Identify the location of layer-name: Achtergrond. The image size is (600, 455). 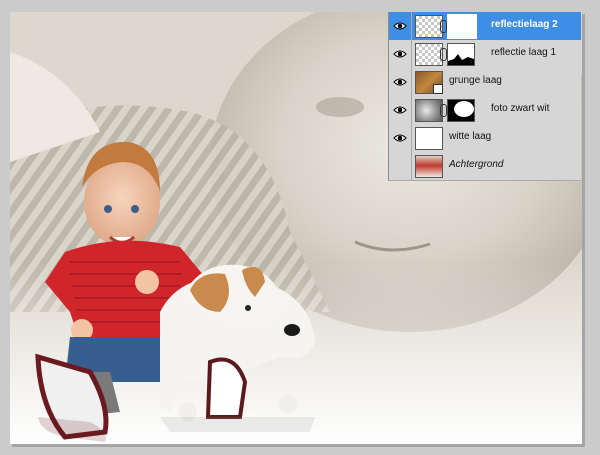
(476, 164).